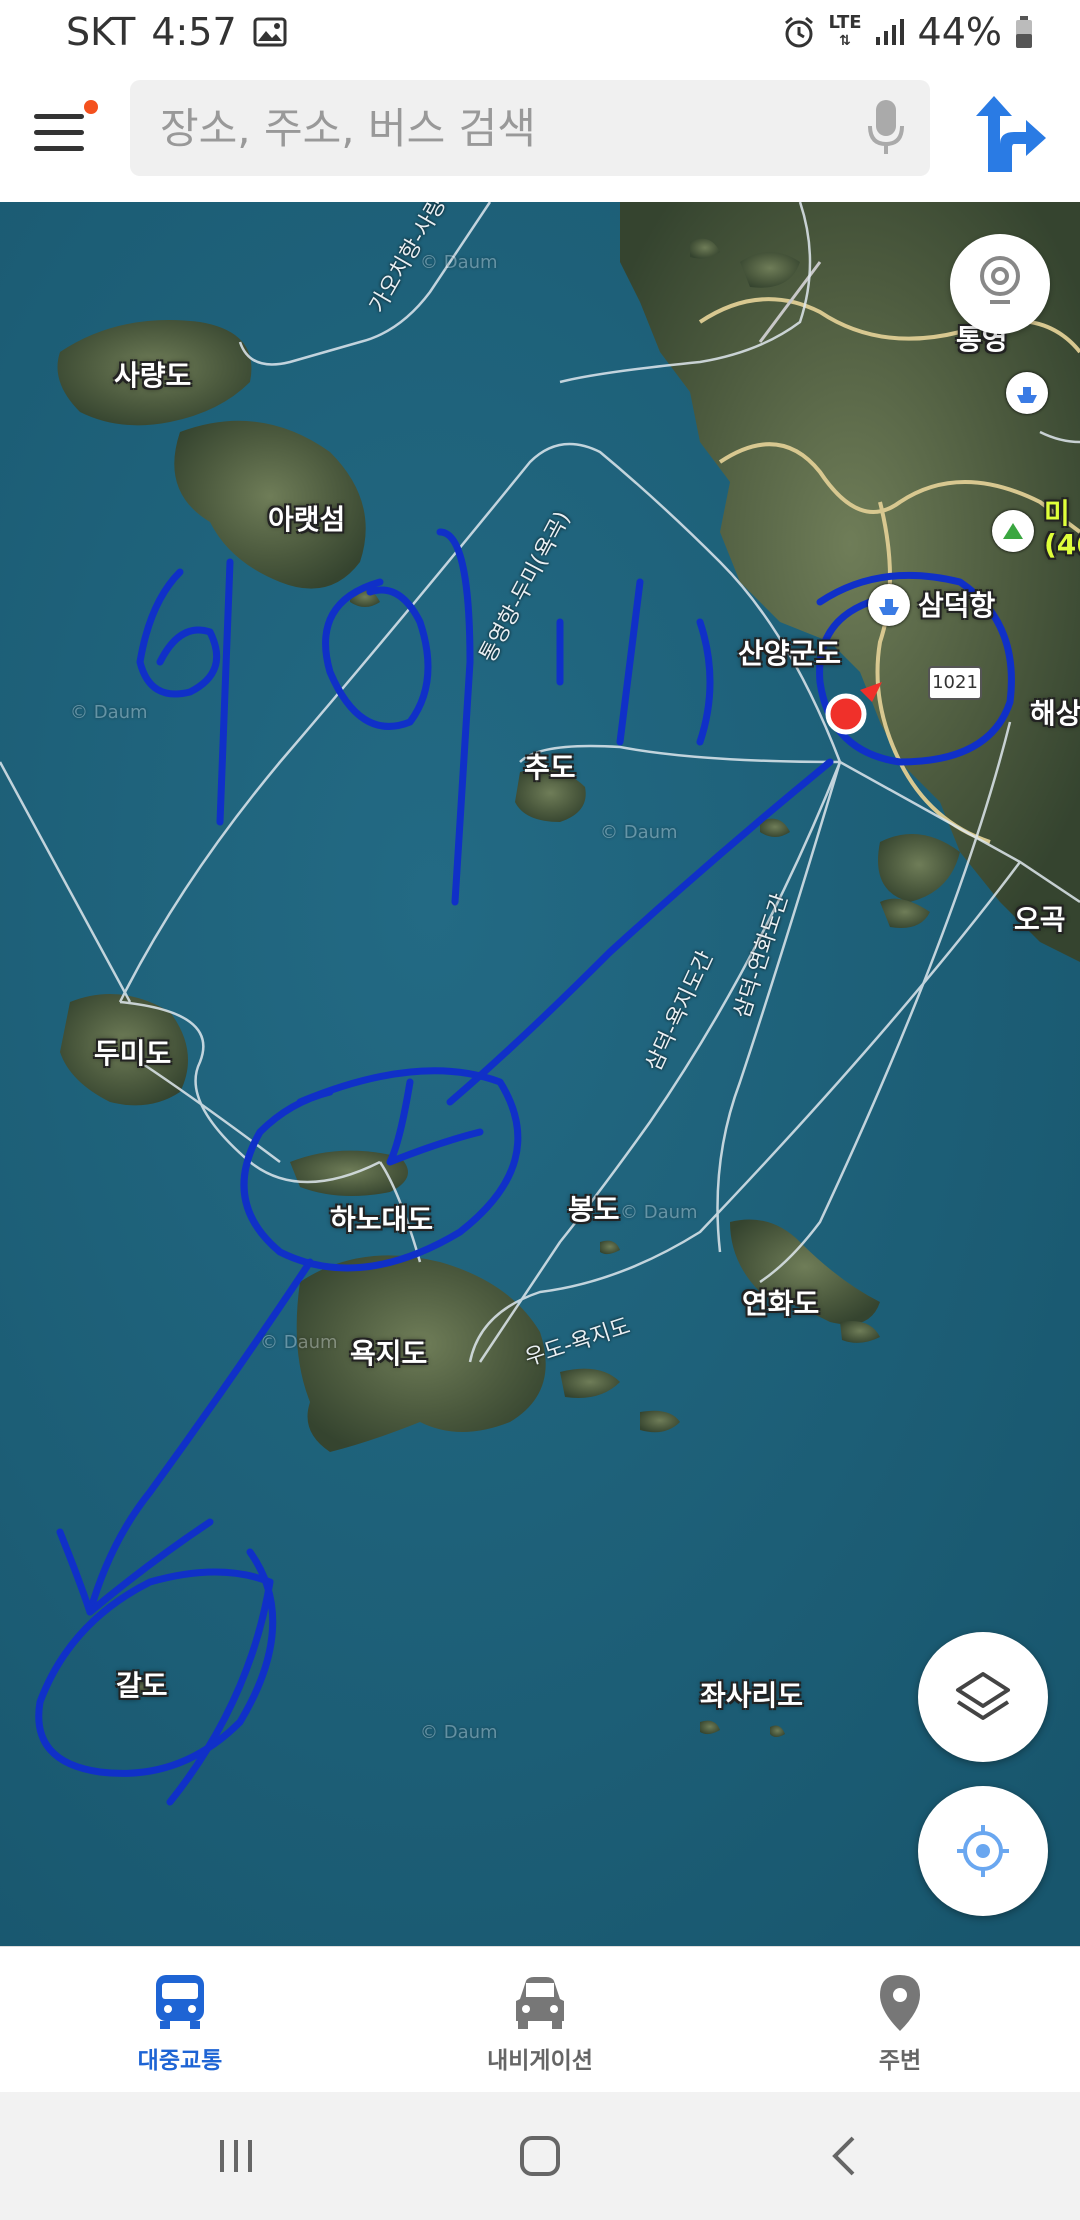  I want to click on clock-text: 4:57, so click(194, 32).